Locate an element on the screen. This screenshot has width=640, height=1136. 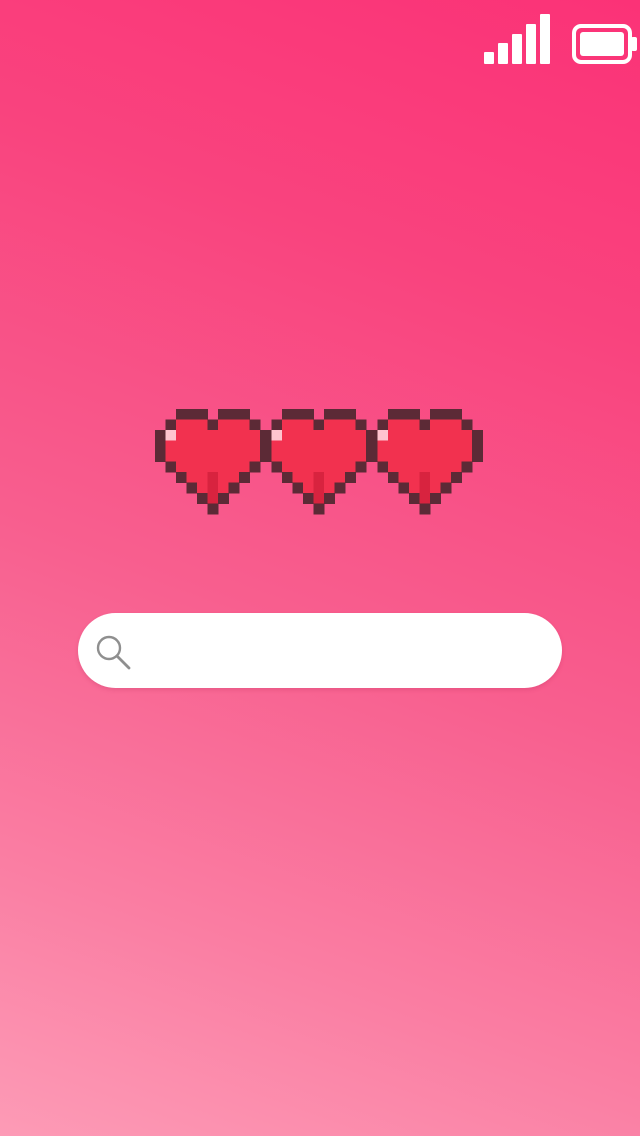
hearts-row is located at coordinates (322, 466).